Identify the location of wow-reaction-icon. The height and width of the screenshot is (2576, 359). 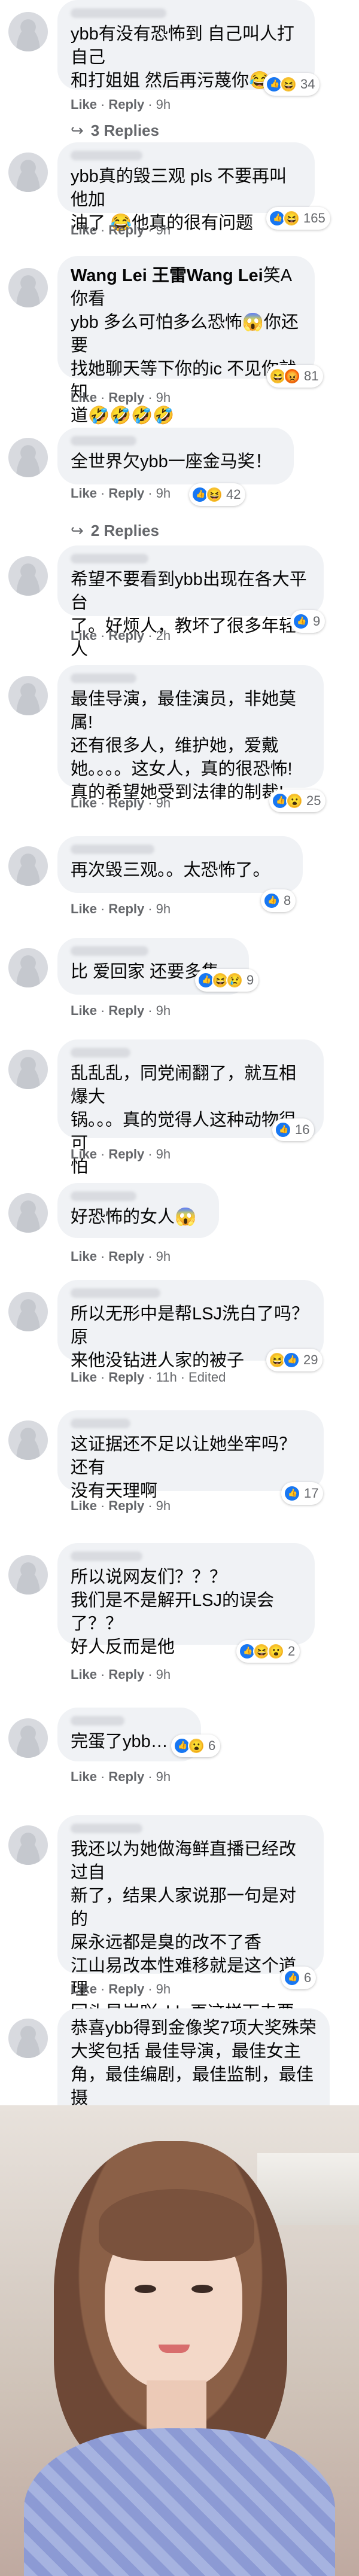
(197, 1745).